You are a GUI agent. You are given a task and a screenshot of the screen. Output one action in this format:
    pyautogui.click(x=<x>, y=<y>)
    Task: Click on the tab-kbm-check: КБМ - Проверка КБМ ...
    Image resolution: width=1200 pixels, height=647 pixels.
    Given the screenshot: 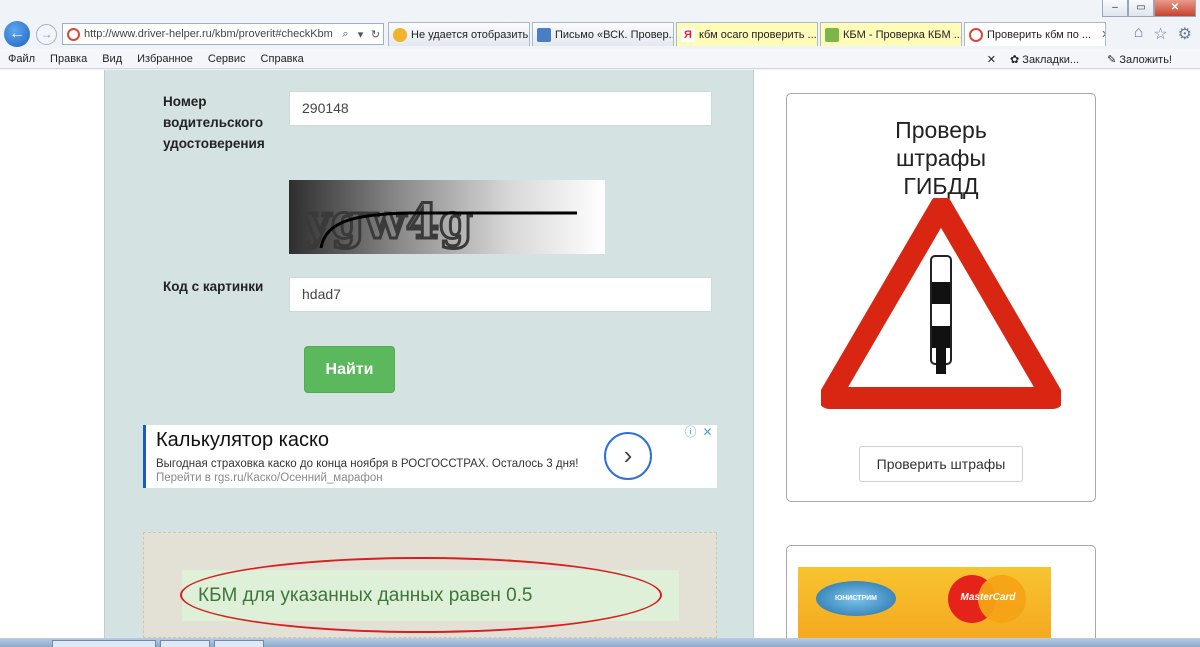 What is the action you would take?
    pyautogui.click(x=891, y=34)
    